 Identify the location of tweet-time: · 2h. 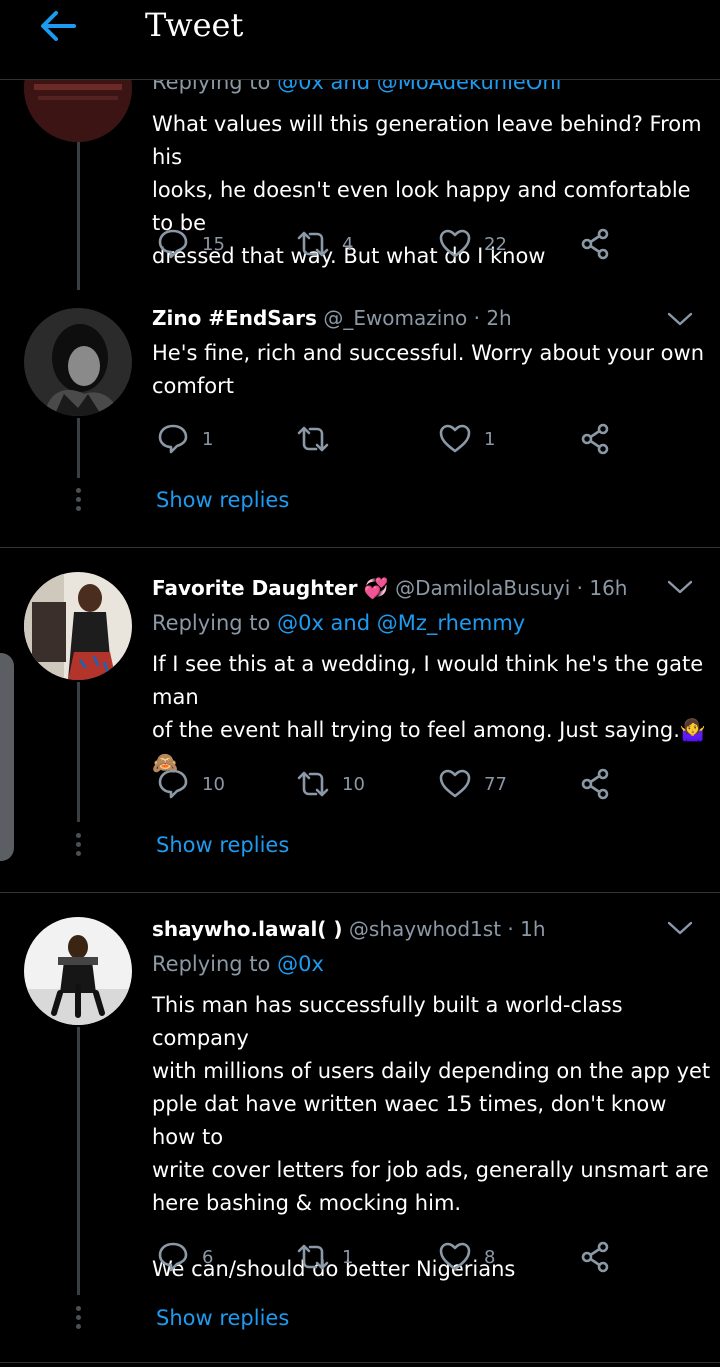
(492, 318).